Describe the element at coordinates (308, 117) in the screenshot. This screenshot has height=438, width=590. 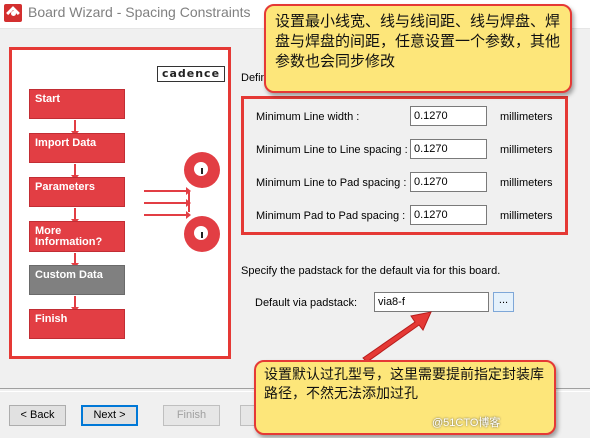
I see `min-line-width-label: Minimum Line width :` at that location.